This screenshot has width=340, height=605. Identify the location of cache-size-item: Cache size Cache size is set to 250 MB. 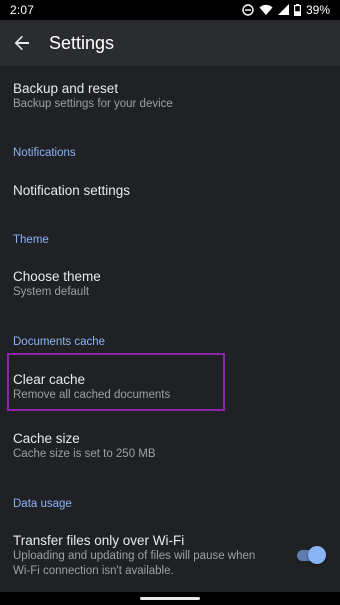
(170, 446).